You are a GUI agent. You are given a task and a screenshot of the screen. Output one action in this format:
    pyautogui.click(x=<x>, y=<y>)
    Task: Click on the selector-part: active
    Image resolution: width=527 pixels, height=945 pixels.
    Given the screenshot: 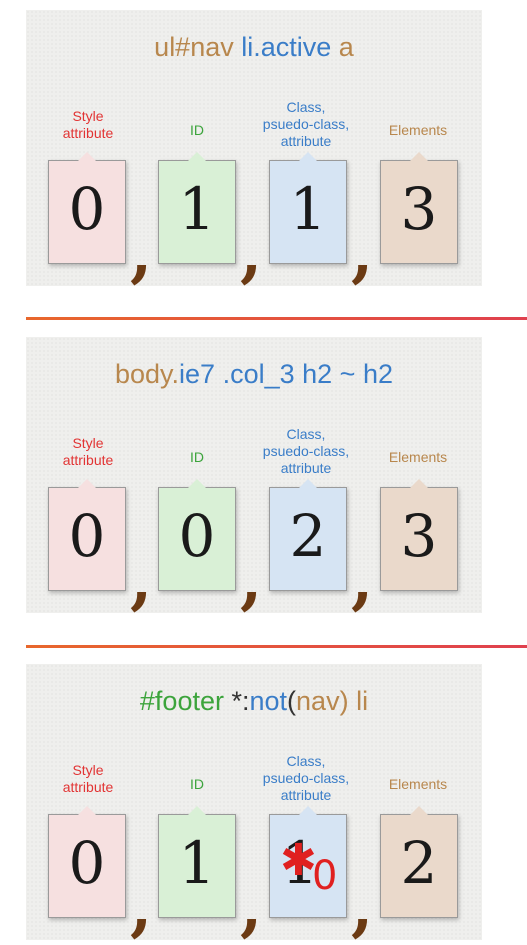 What is the action you would take?
    pyautogui.click(x=299, y=47)
    